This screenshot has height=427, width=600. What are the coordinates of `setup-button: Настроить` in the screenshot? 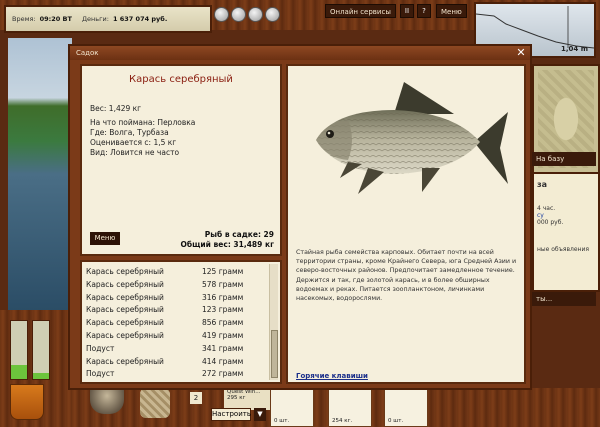 It's located at (231, 414).